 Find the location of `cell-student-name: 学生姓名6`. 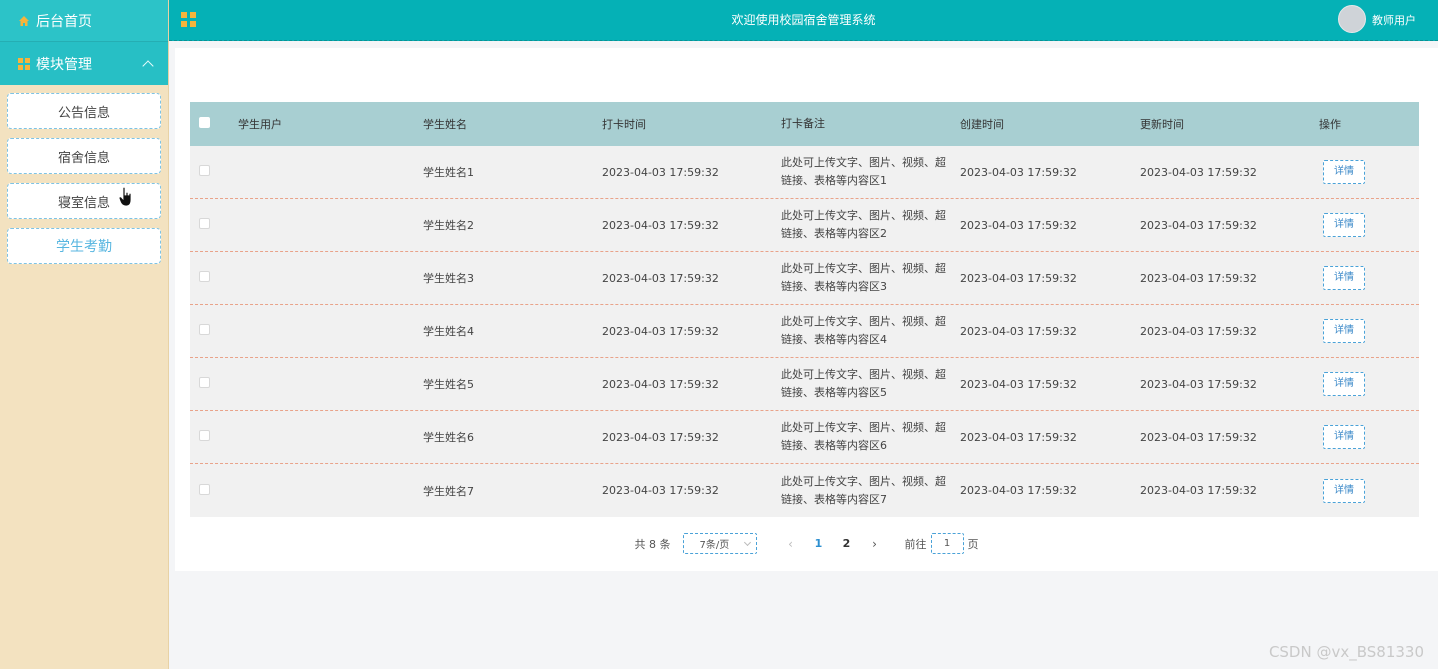

cell-student-name: 学生姓名6 is located at coordinates (448, 437).